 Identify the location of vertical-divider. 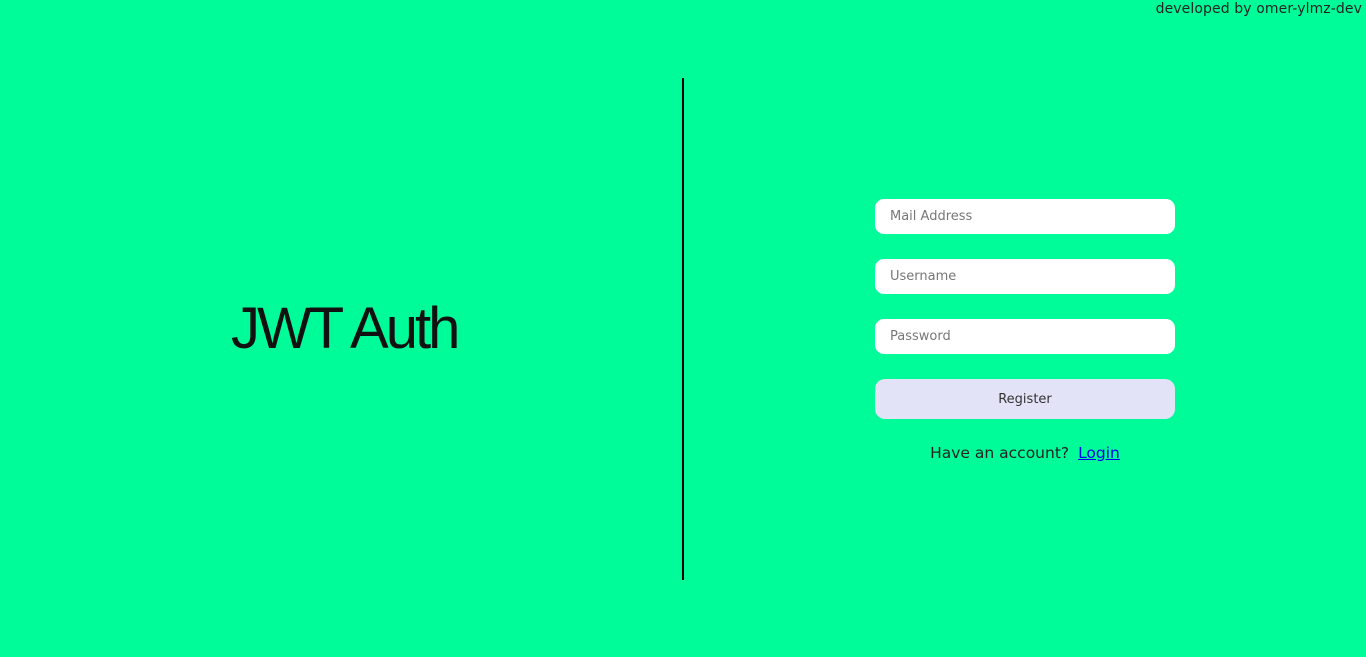
(683, 329).